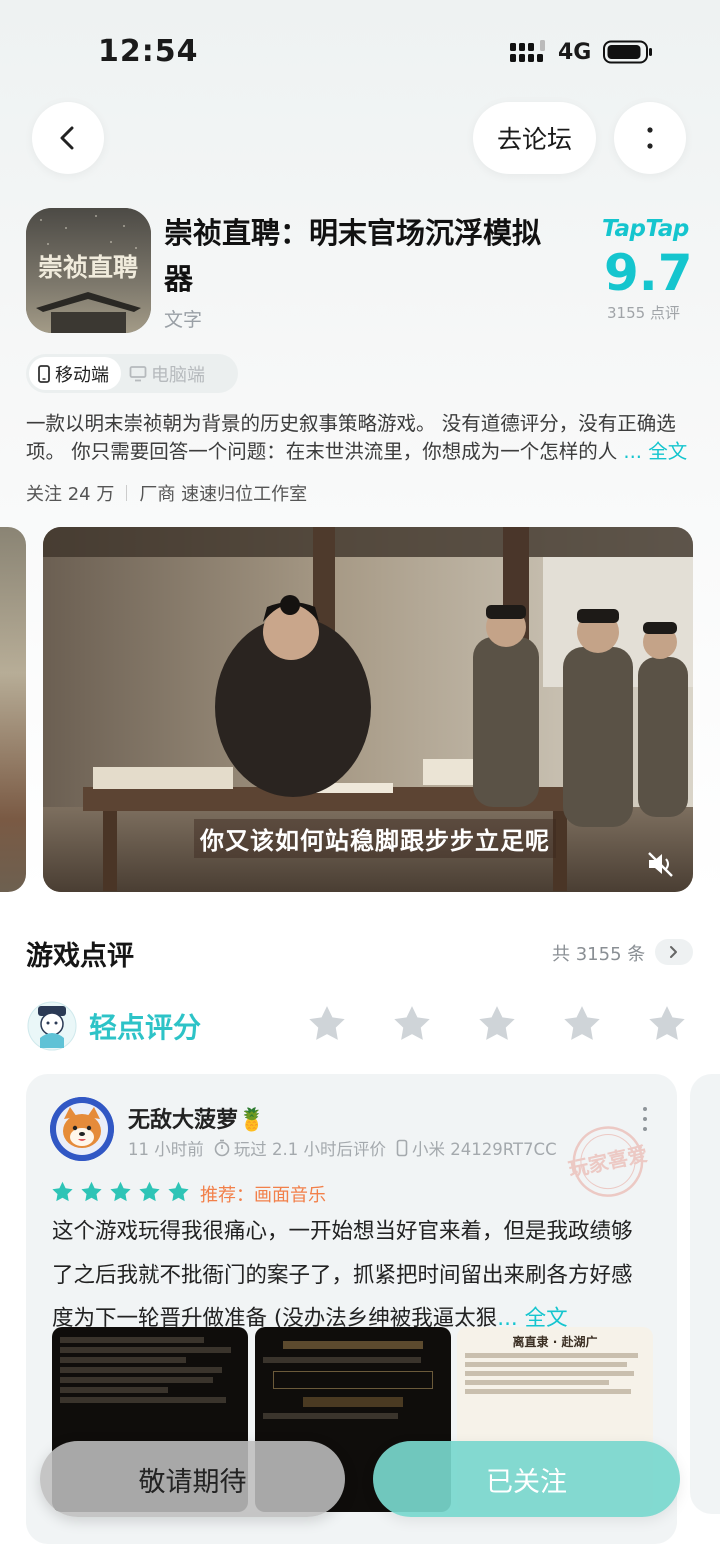 Image resolution: width=720 pixels, height=1564 pixels. What do you see at coordinates (44, 373) in the screenshot?
I see `phone-icon` at bounding box center [44, 373].